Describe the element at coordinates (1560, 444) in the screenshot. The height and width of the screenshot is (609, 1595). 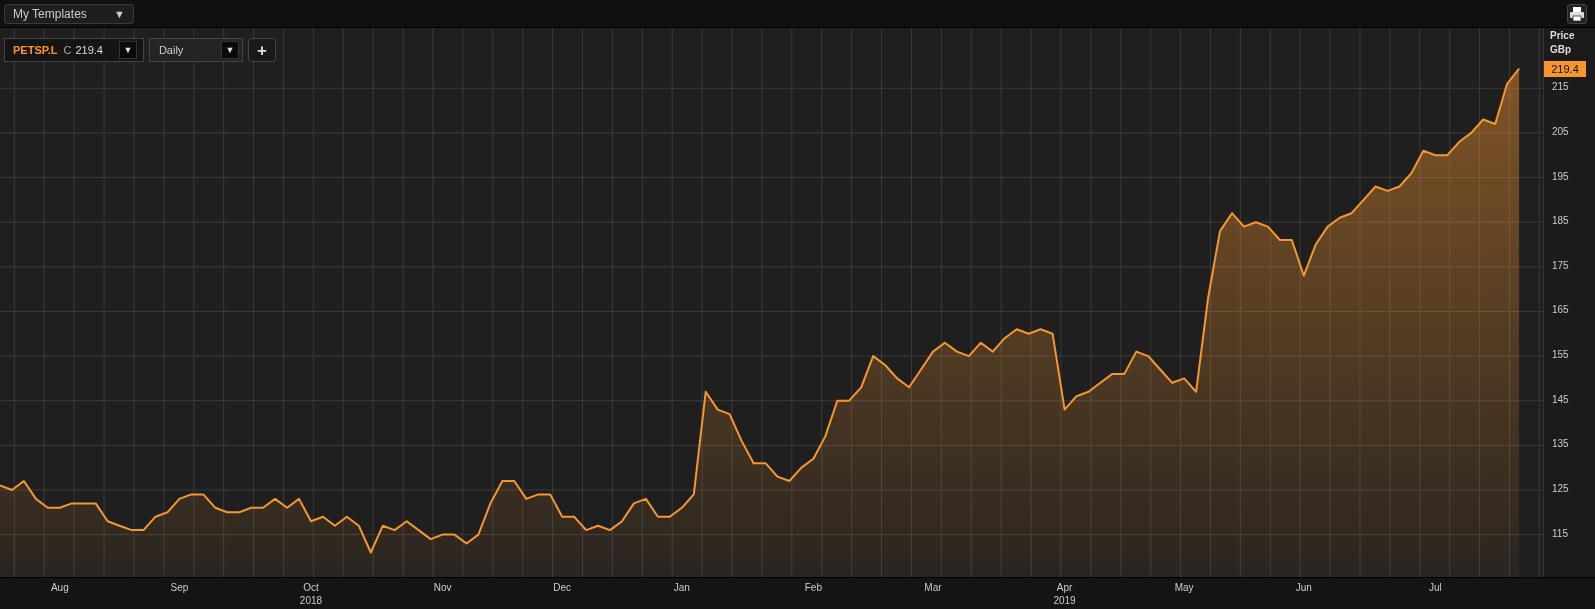
I see `y-tick-label: 135` at that location.